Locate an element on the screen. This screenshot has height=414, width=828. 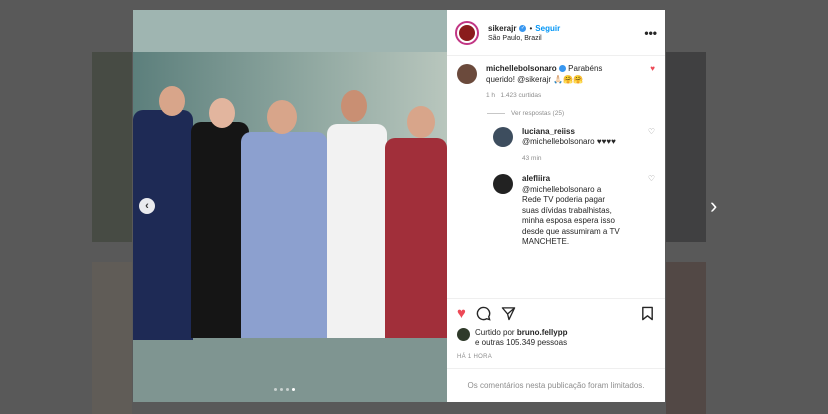
post-location: São Paulo, Brazil is located at coordinates (566, 38).